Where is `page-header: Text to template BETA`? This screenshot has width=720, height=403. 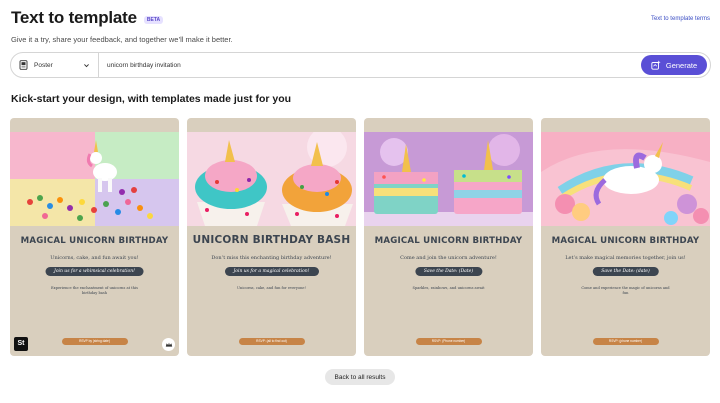
page-header: Text to template BETA is located at coordinates (87, 18).